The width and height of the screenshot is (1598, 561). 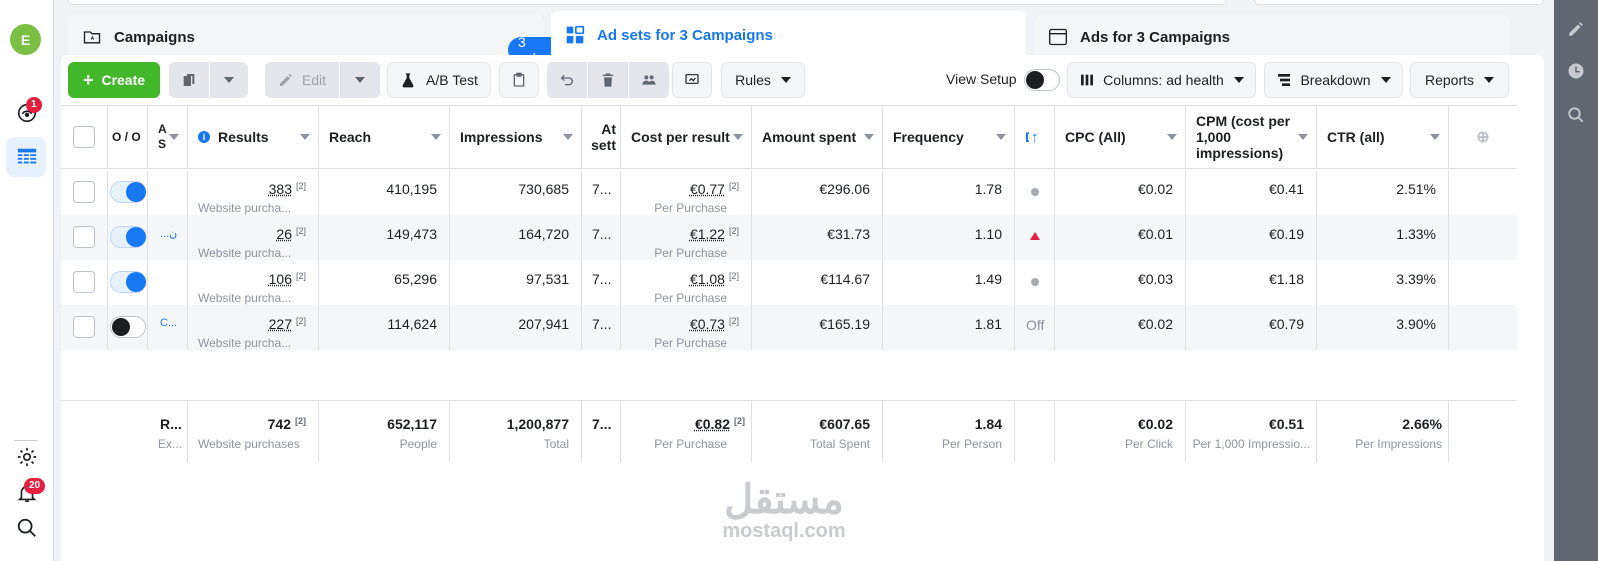 I want to click on results-value: 227 [2], so click(x=287, y=324).